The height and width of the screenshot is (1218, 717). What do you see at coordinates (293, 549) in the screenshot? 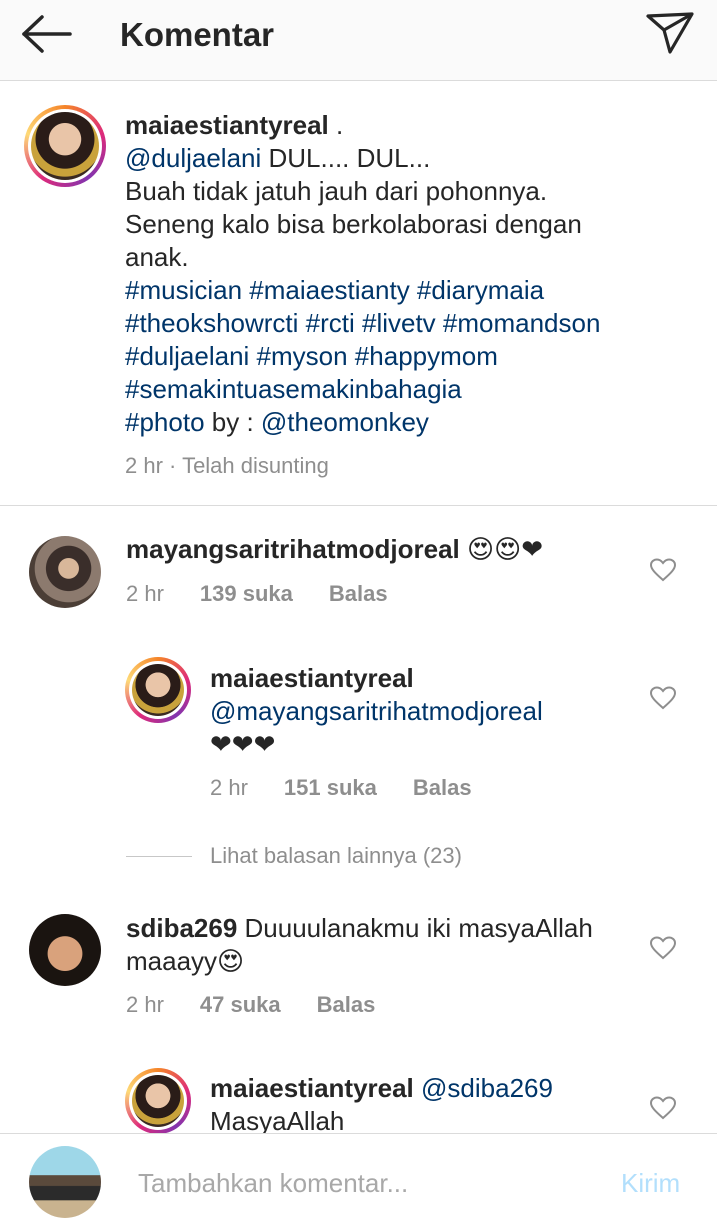
I see `comment-username: mayangsaritrihatmodjoreal` at bounding box center [293, 549].